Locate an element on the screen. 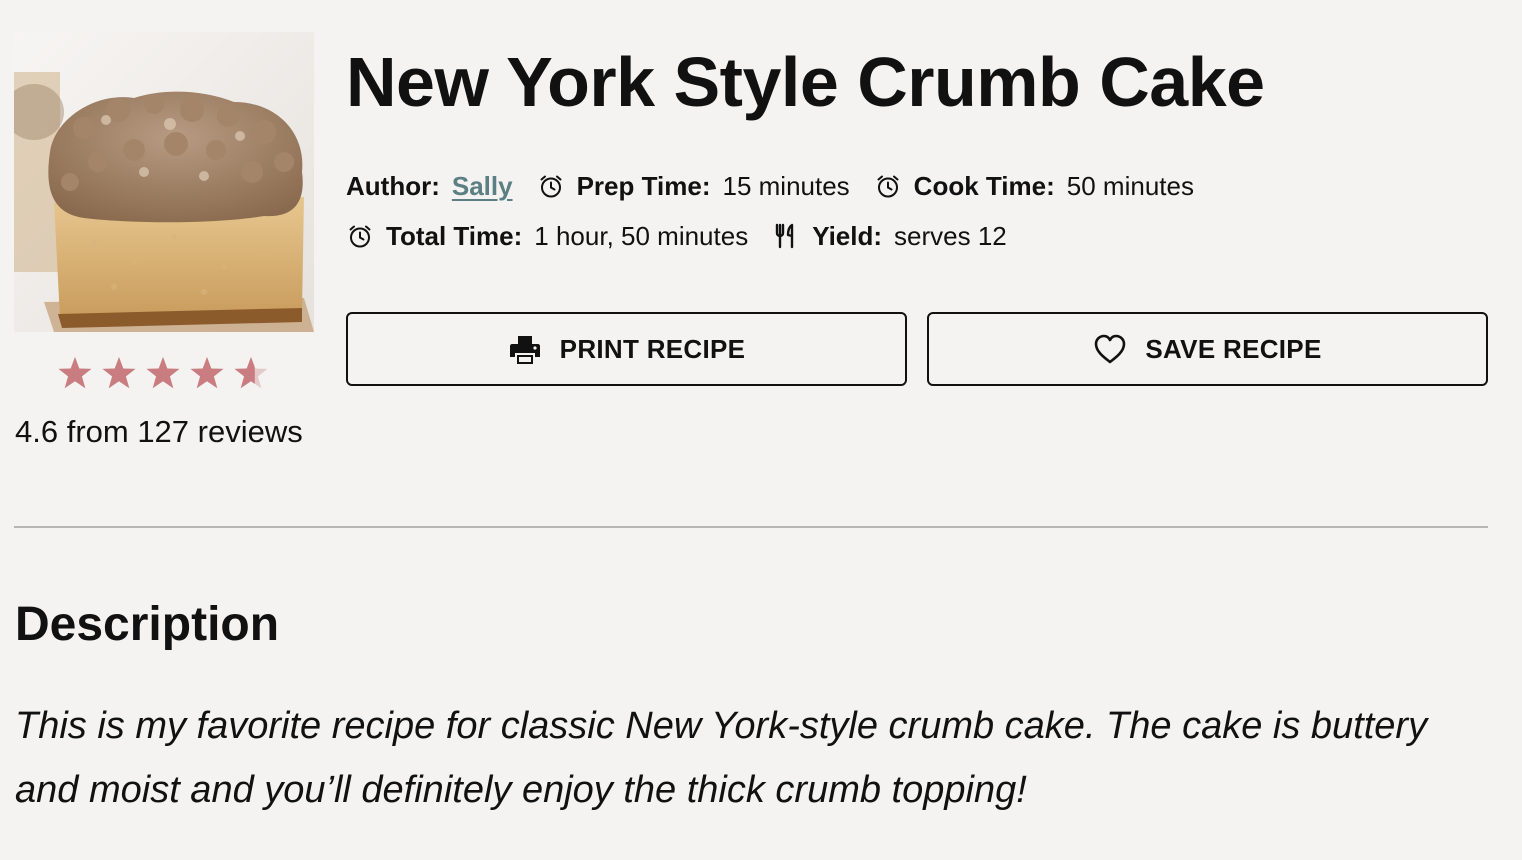 Image resolution: width=1522 pixels, height=860 pixels. print-recipe-button: PRINT RECIPE is located at coordinates (626, 349).